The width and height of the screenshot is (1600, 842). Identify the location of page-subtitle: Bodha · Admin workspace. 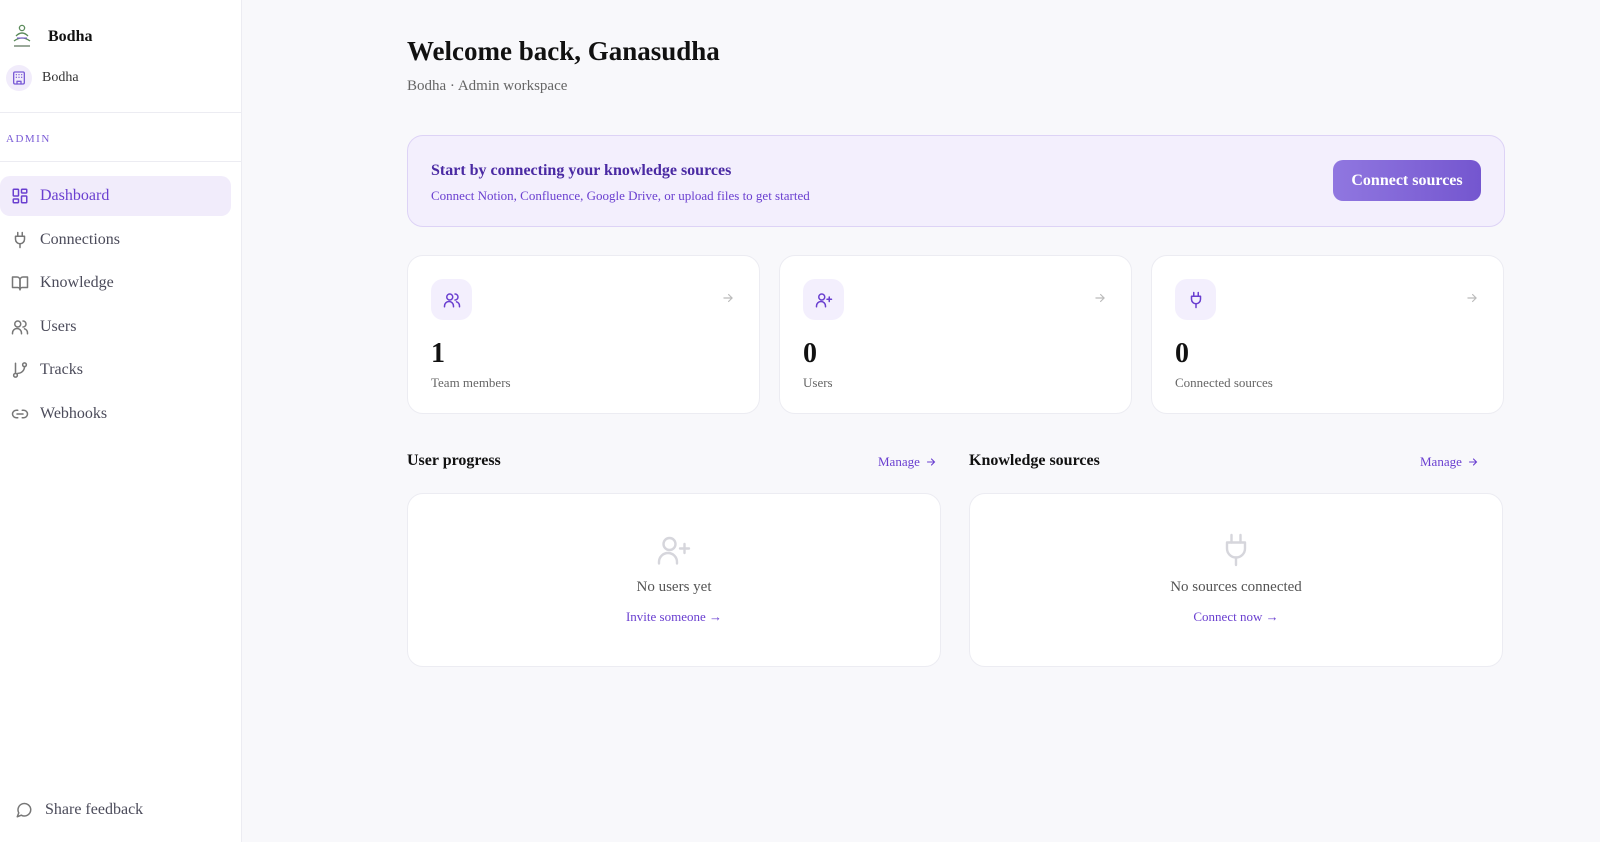
(487, 86).